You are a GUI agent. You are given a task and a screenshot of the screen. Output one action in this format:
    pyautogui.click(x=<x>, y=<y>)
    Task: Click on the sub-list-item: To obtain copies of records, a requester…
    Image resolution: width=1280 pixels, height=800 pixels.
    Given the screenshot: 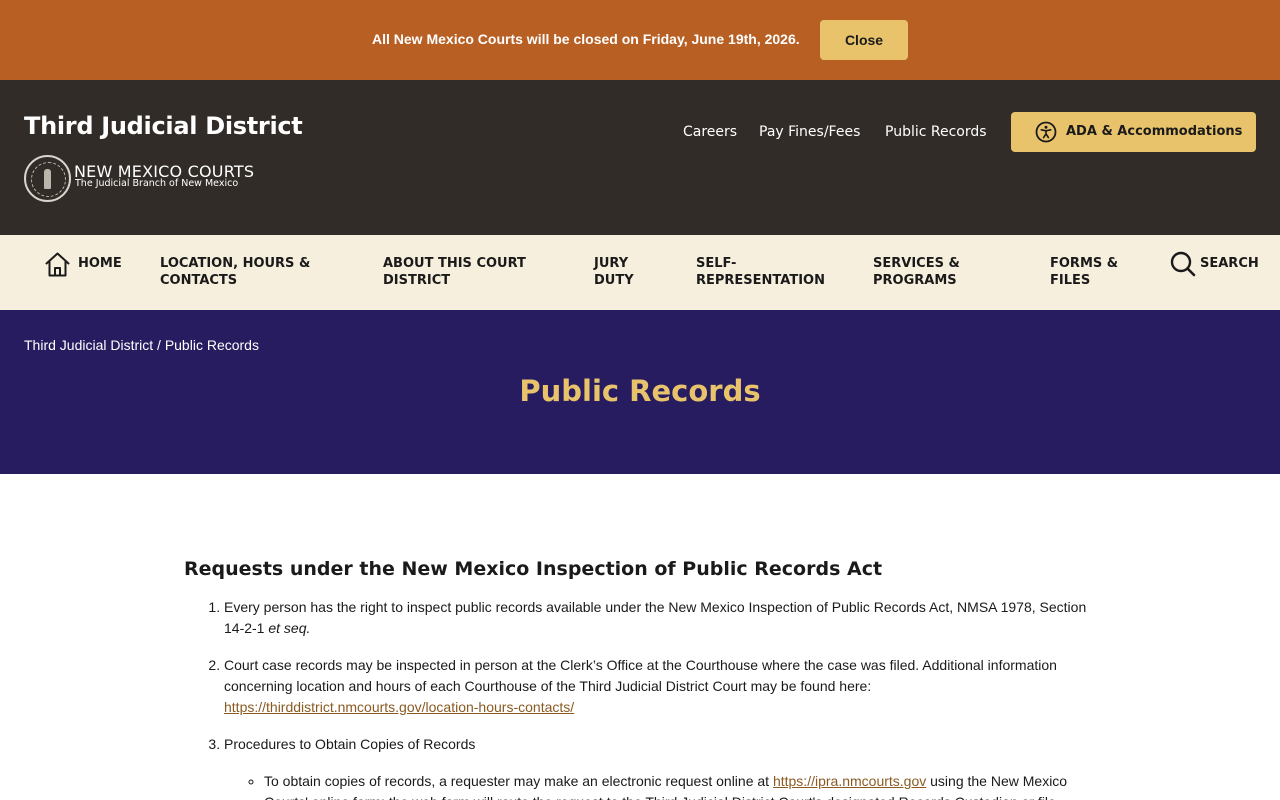 What is the action you would take?
    pyautogui.click(x=679, y=785)
    